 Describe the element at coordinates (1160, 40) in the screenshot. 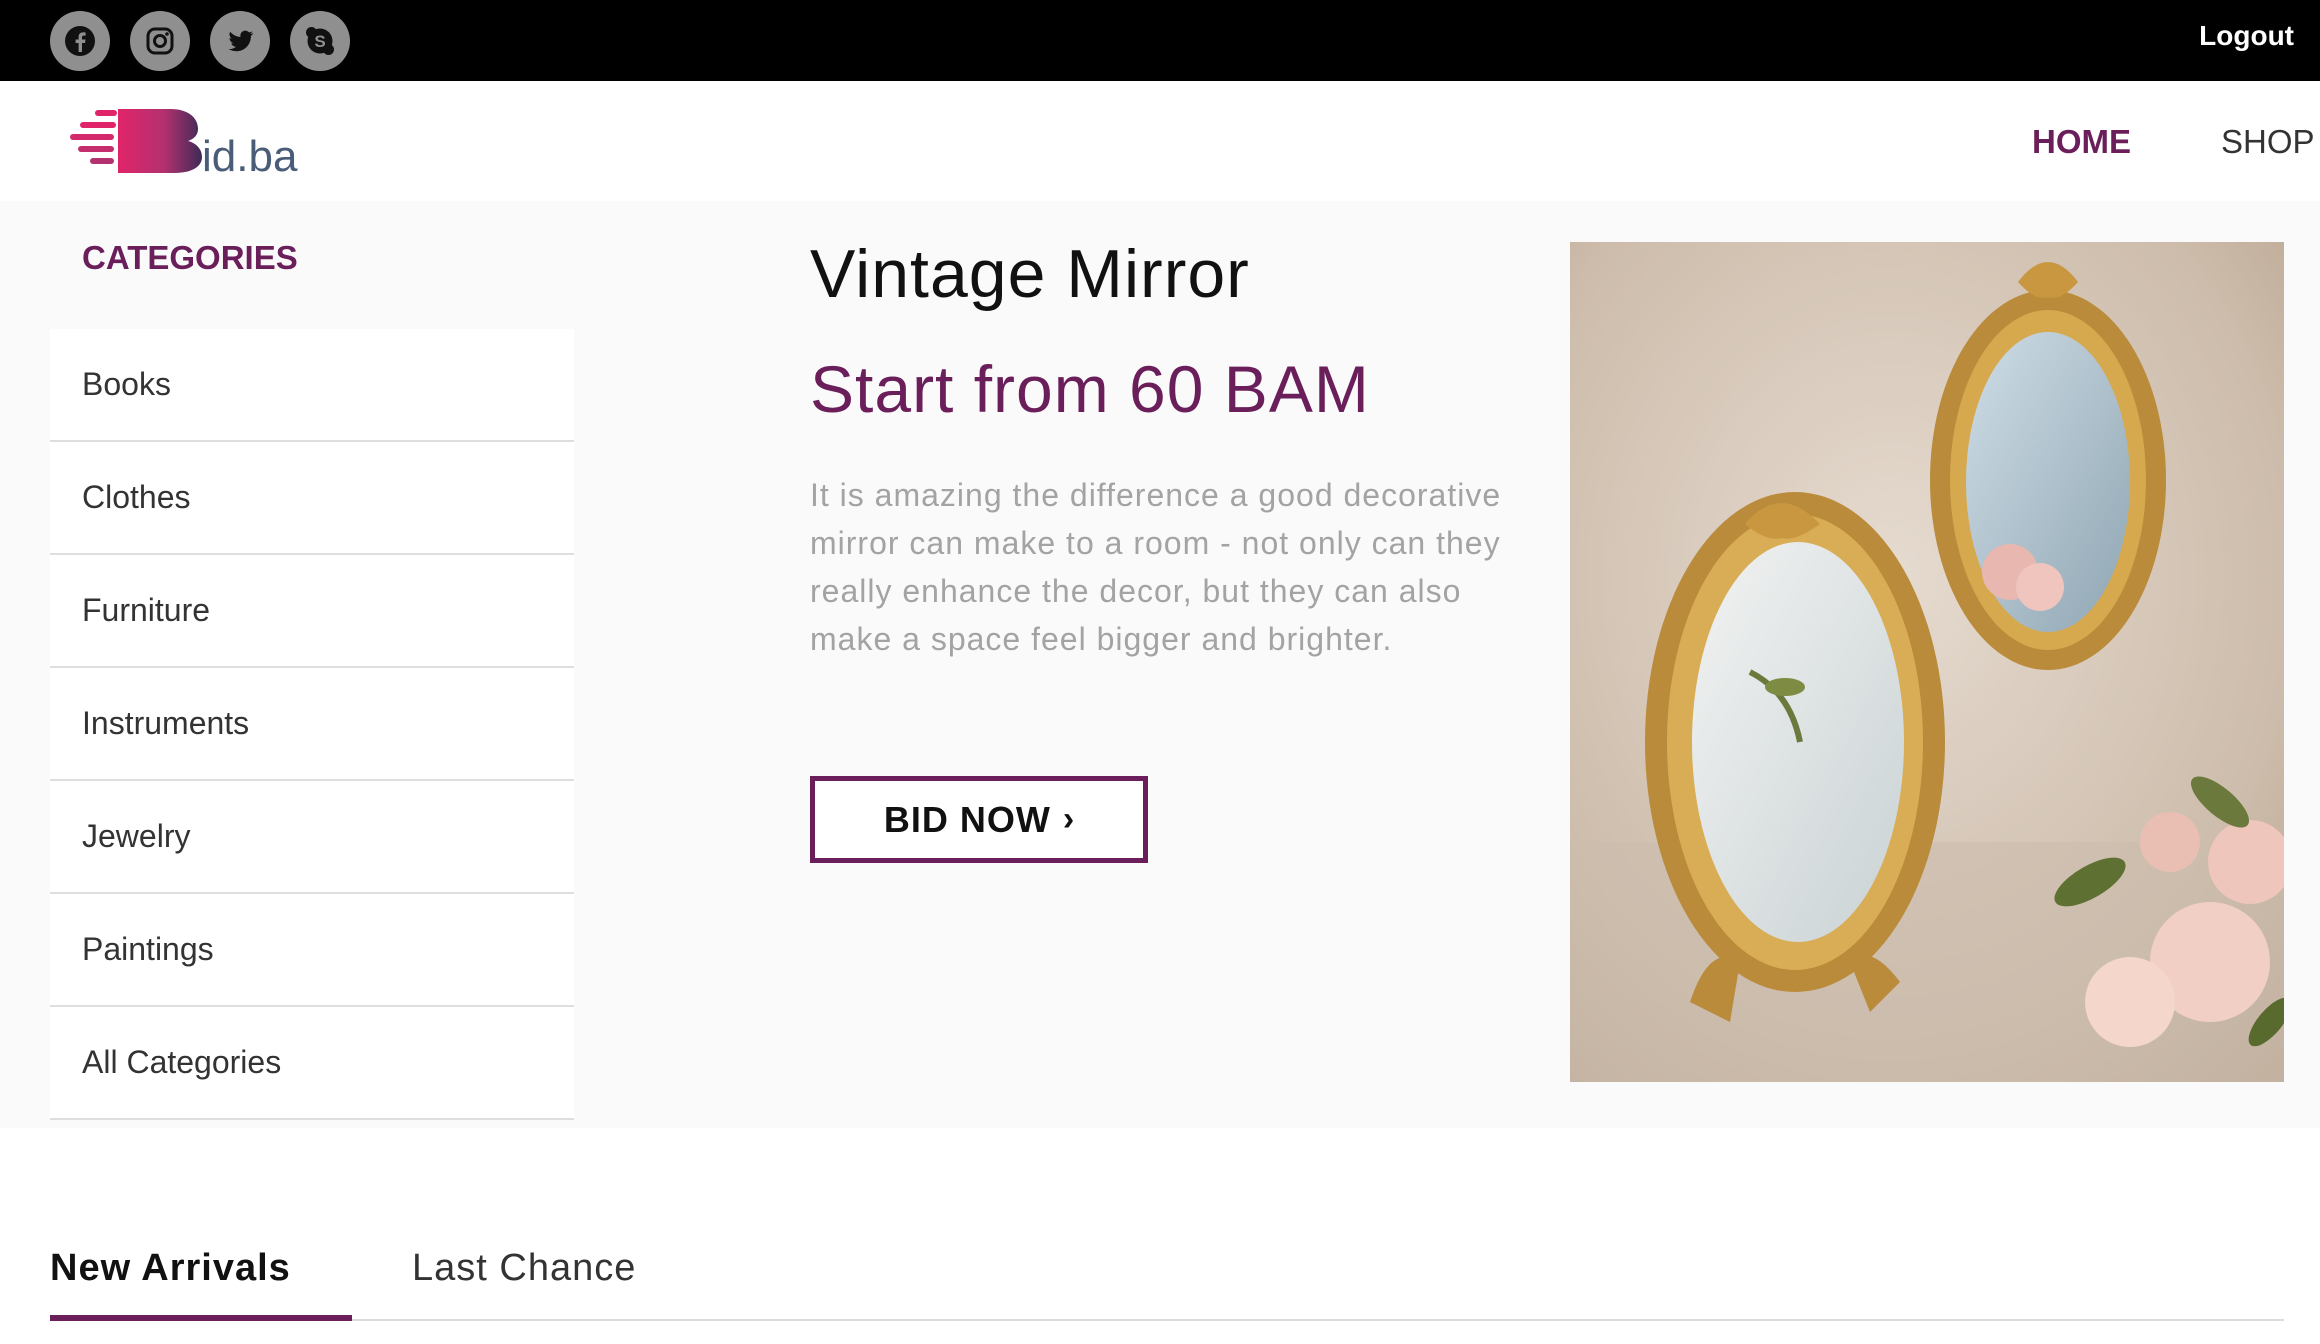

I see `top-bar: S Logout` at that location.